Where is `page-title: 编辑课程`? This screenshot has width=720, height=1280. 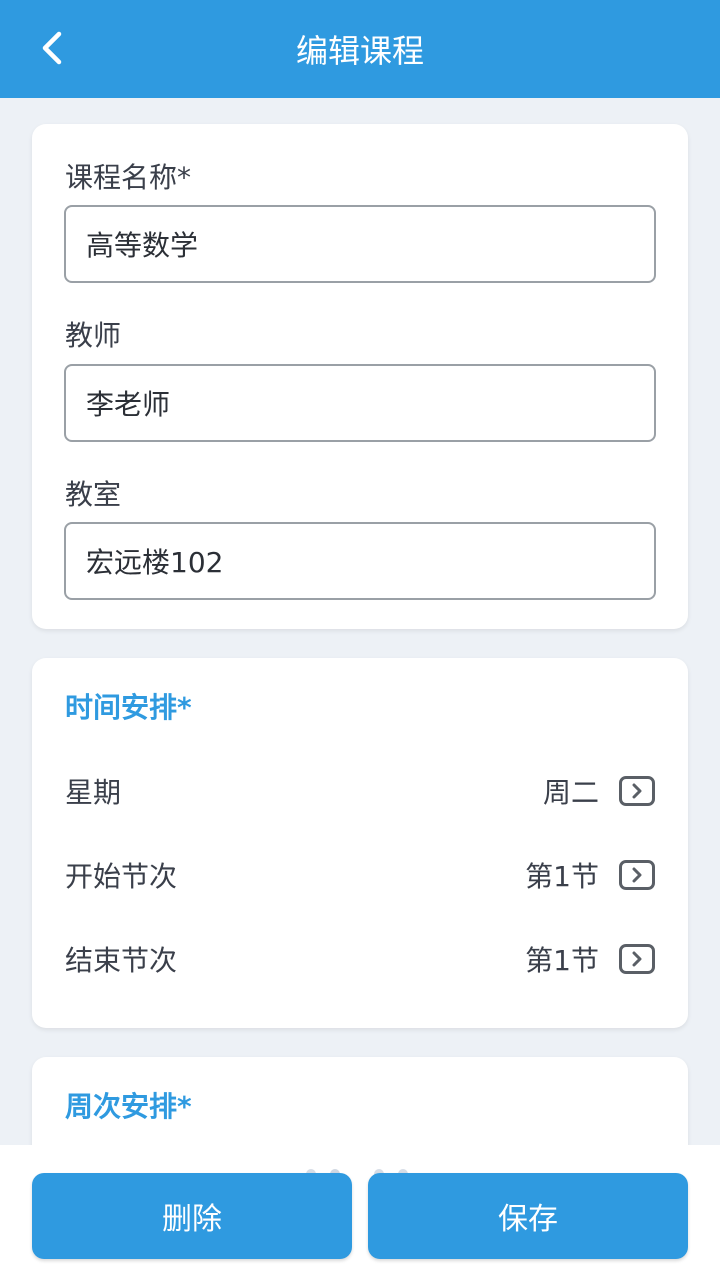 page-title: 编辑课程 is located at coordinates (359, 51).